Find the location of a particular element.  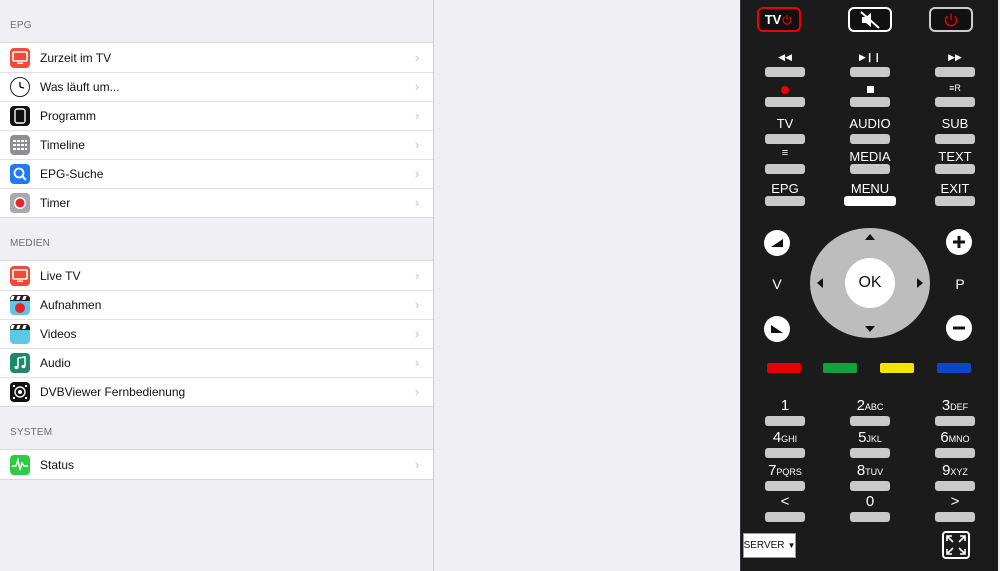

green-button is located at coordinates (840, 368).